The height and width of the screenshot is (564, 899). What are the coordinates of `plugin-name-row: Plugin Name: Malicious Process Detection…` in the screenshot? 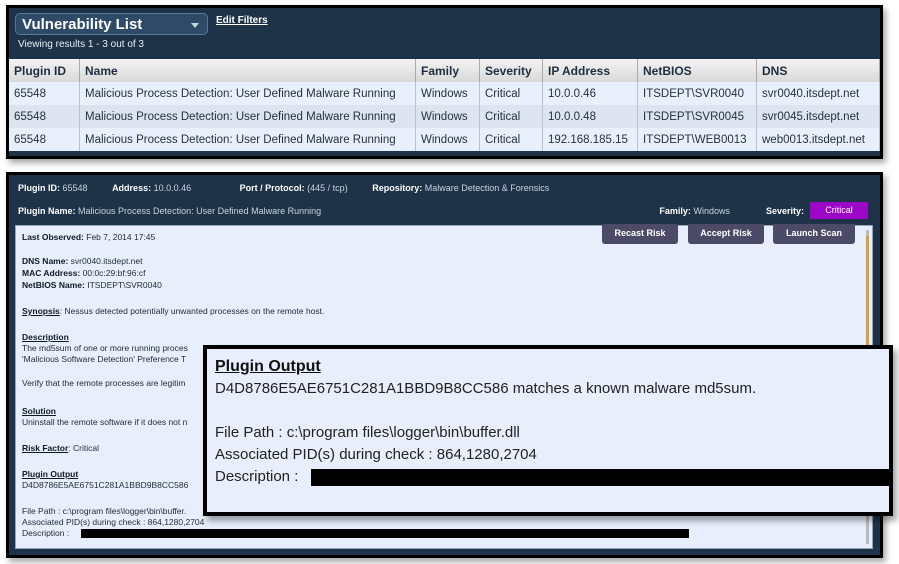 It's located at (169, 211).